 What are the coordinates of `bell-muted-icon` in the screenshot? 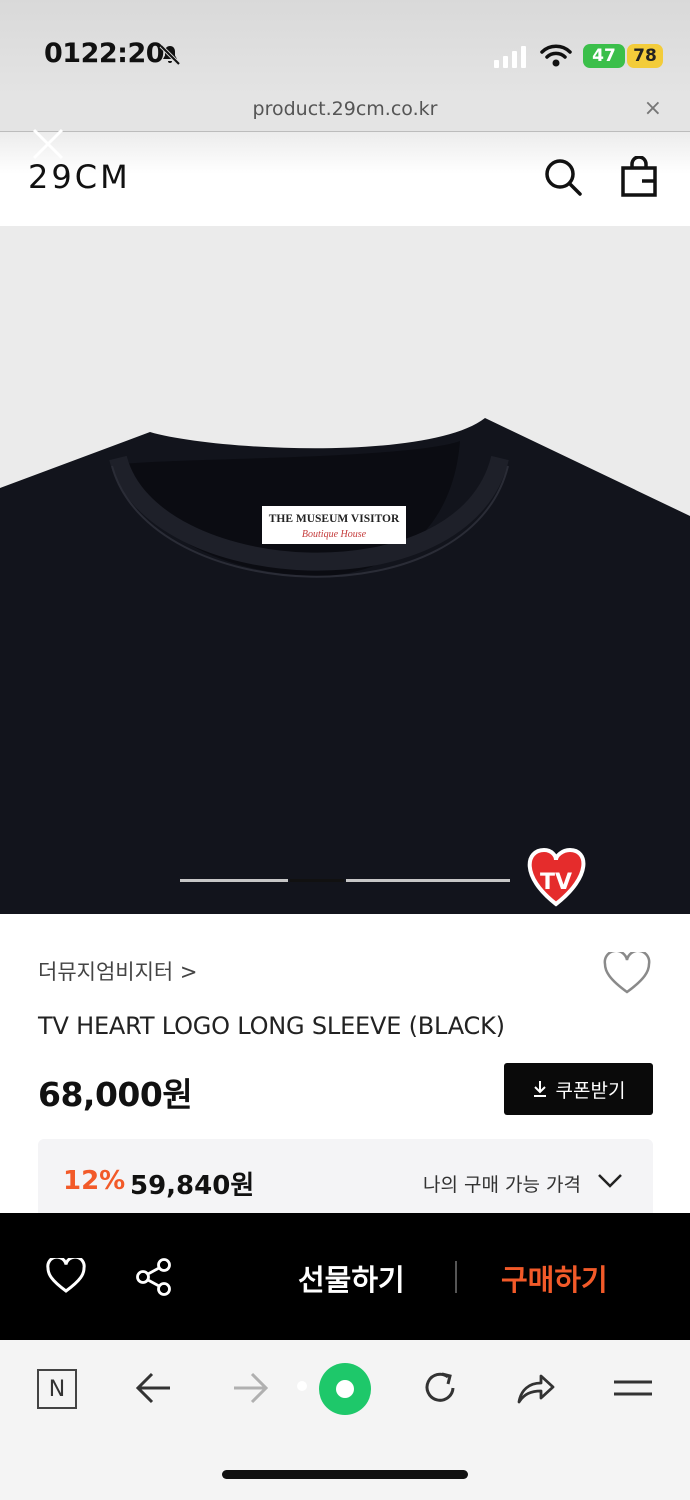 It's located at (170, 55).